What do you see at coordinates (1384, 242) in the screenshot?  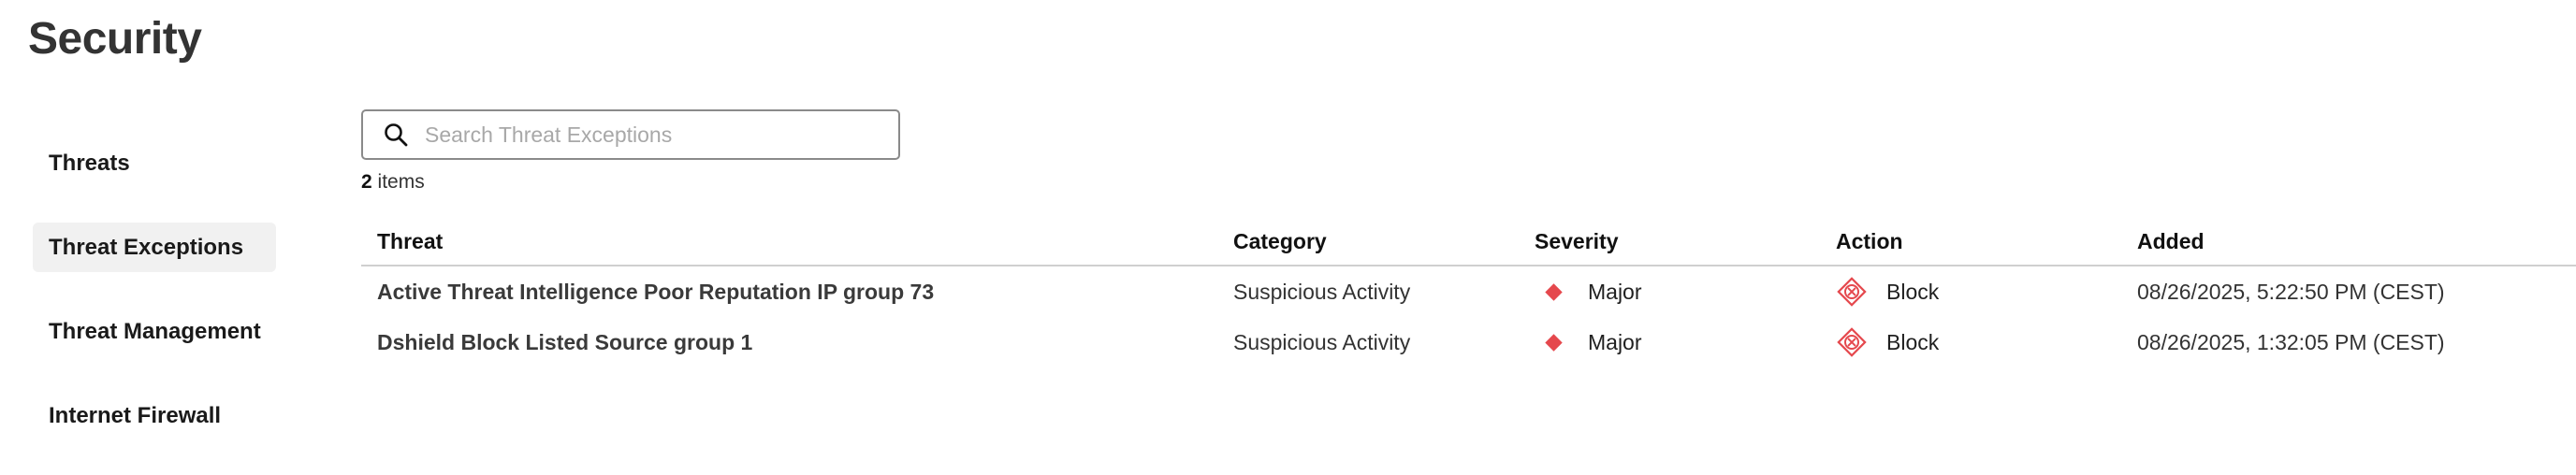 I see `column-header-category: Category` at bounding box center [1384, 242].